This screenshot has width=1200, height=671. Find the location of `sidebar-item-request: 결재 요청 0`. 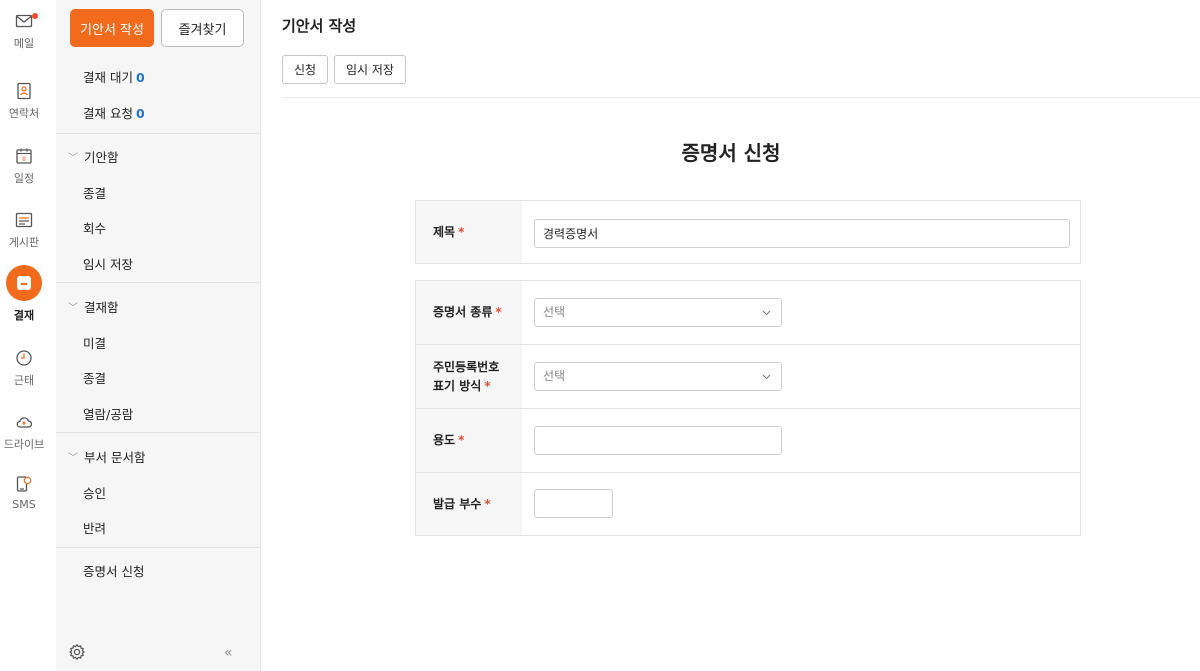

sidebar-item-request: 결재 요청 0 is located at coordinates (114, 112).